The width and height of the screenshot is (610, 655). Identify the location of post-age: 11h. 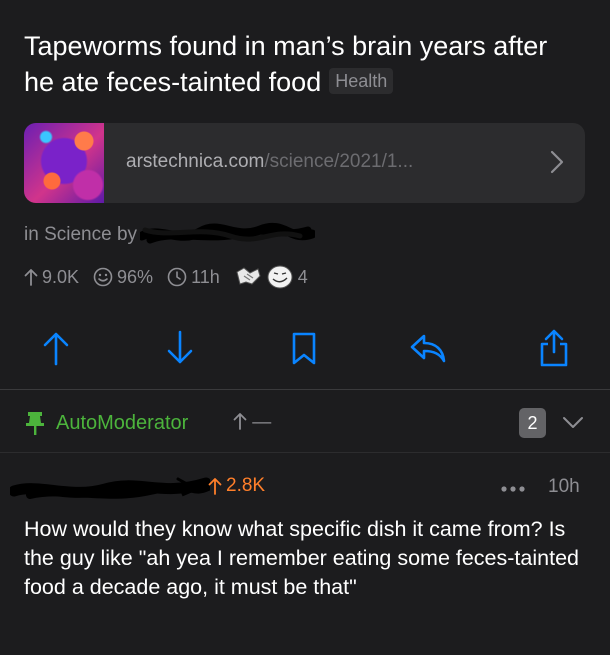
(205, 276).